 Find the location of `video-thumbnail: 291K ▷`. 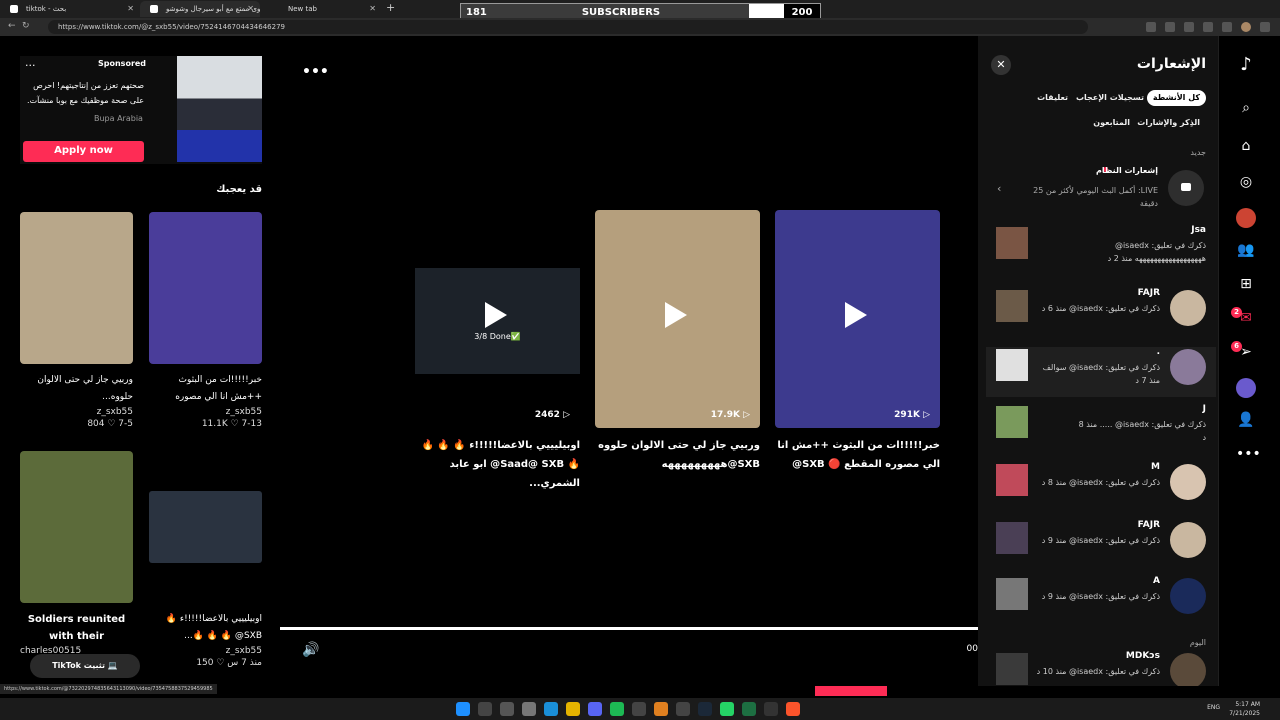

video-thumbnail: 291K ▷ is located at coordinates (857, 319).